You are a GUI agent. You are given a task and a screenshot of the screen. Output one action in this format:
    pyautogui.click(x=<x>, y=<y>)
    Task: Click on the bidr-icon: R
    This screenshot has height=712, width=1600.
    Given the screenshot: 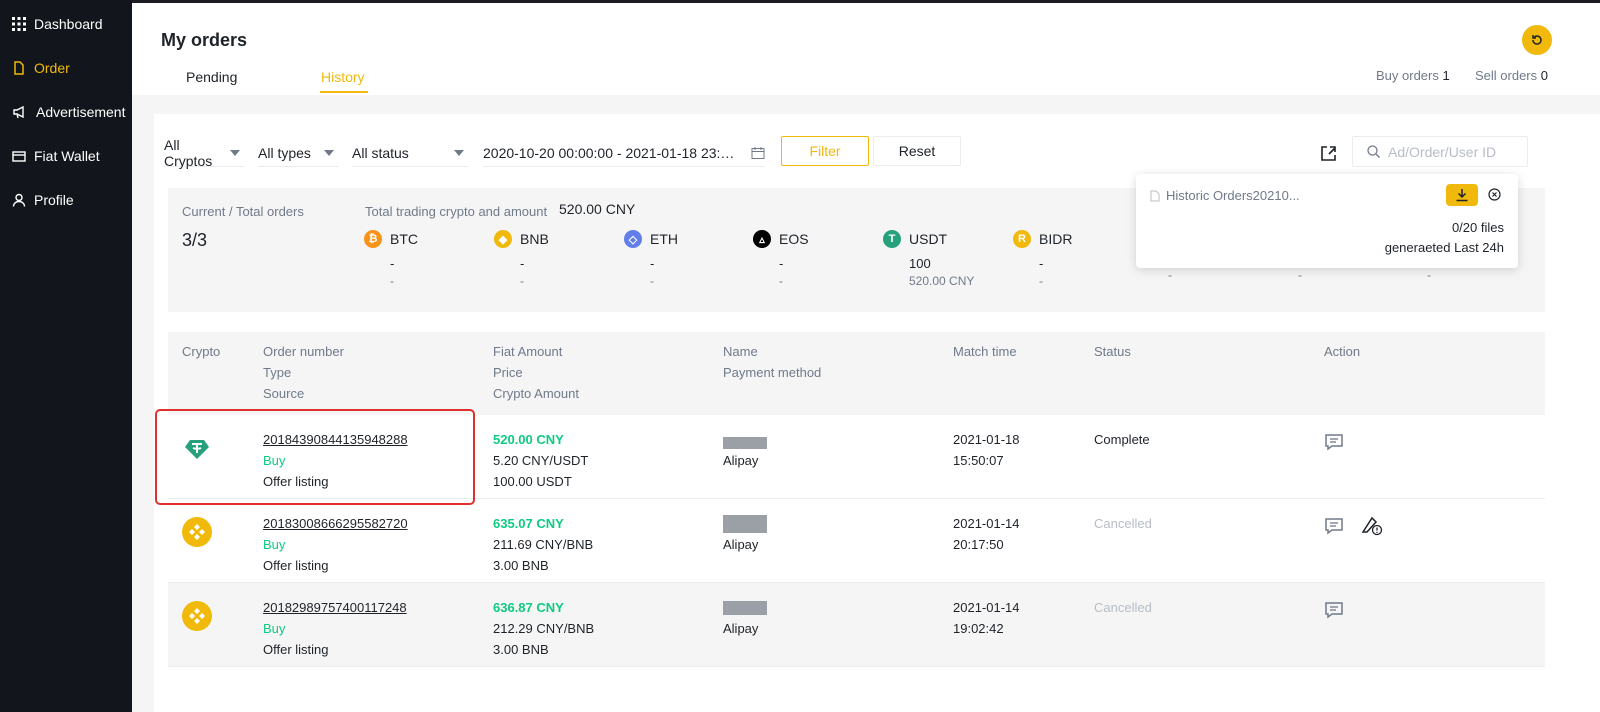 What is the action you would take?
    pyautogui.click(x=1022, y=239)
    